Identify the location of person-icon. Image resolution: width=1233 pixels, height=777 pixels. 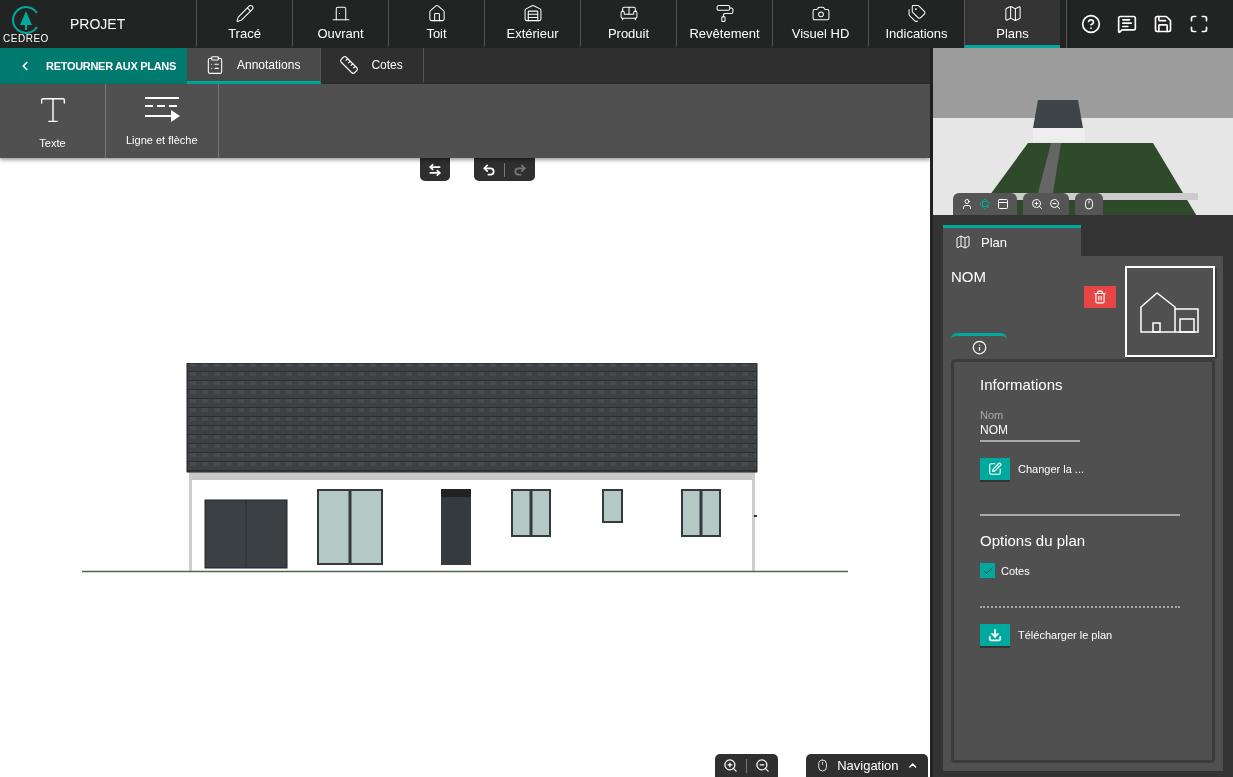
(967, 204).